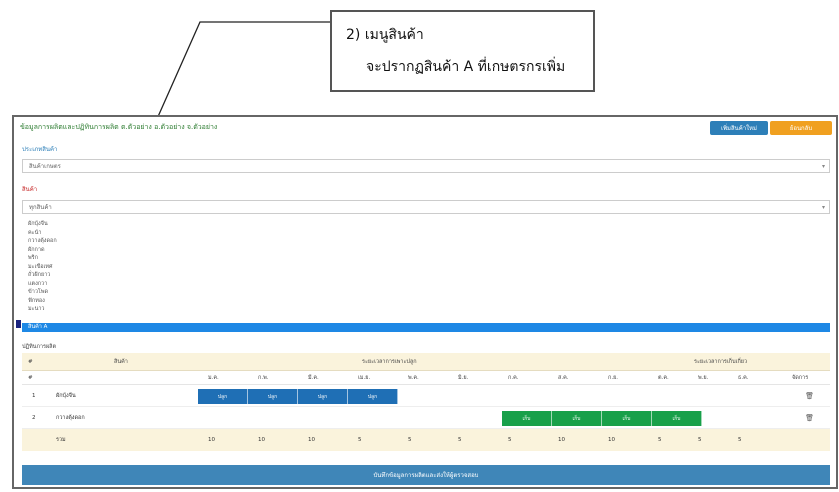 The width and height of the screenshot is (839, 492). Describe the element at coordinates (721, 361) in the screenshot. I see `column-header-harvest: ระยะเวลาการเก็บเกี่ยว` at that location.